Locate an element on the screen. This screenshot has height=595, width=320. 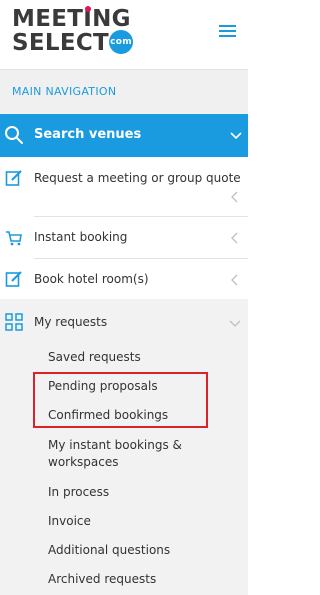
sidebar-item-label: Instant booking is located at coordinates (81, 237).